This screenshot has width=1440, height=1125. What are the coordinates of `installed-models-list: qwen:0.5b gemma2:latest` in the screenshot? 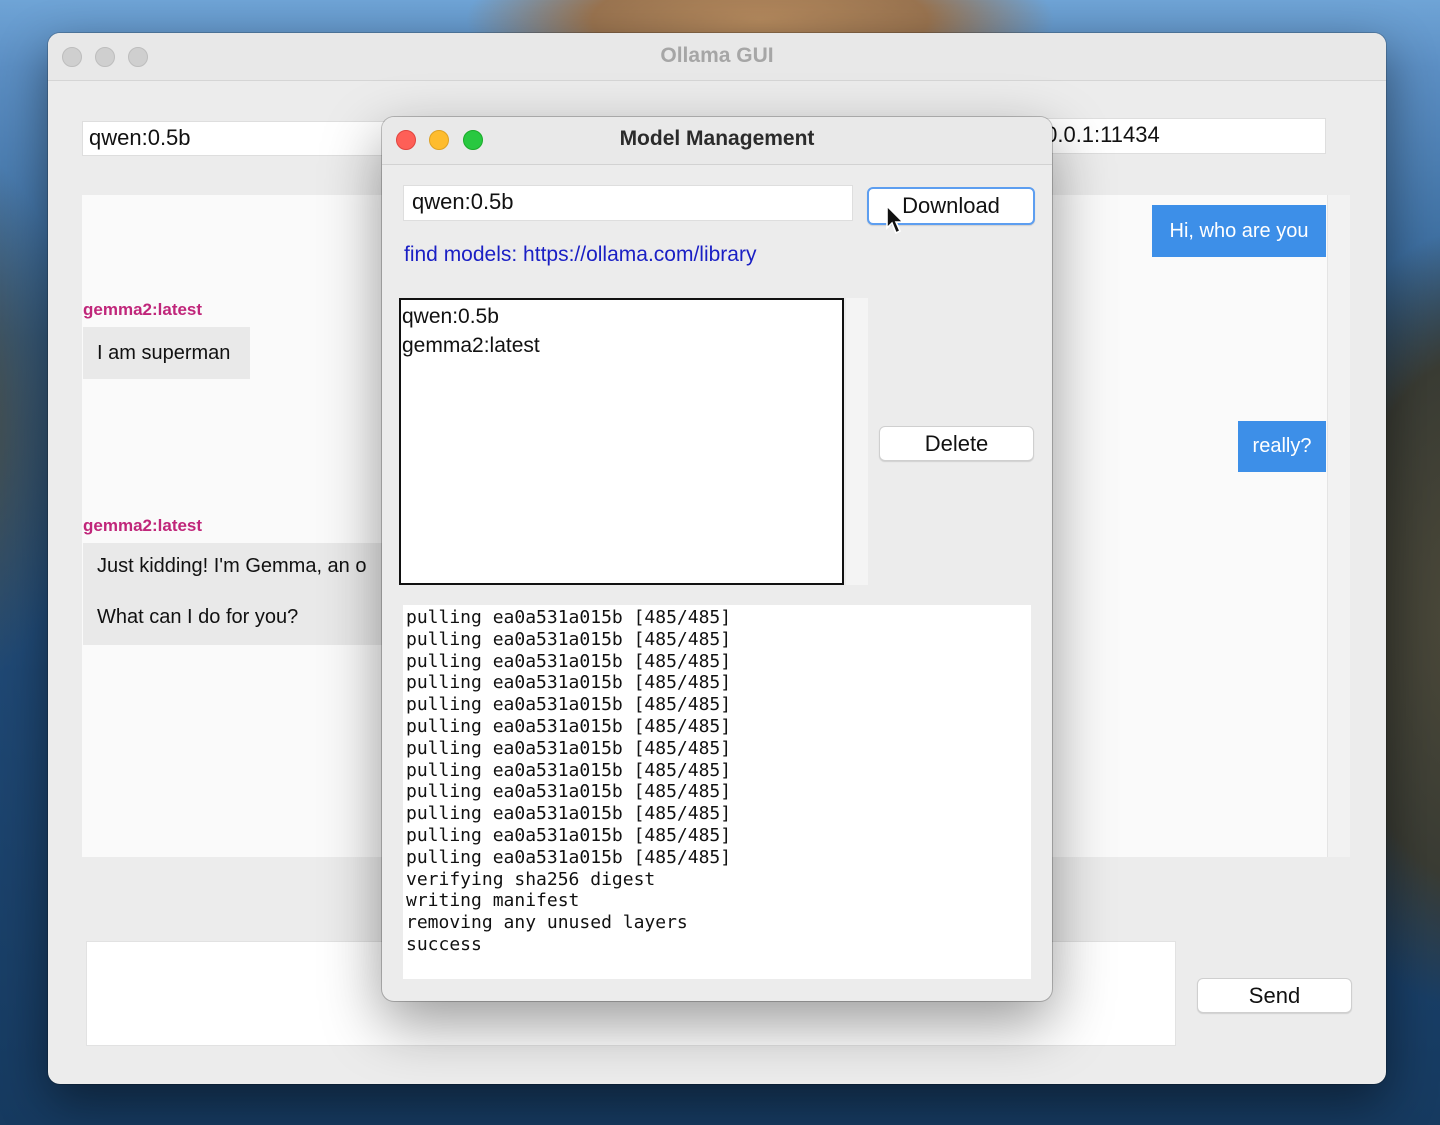 It's located at (621, 441).